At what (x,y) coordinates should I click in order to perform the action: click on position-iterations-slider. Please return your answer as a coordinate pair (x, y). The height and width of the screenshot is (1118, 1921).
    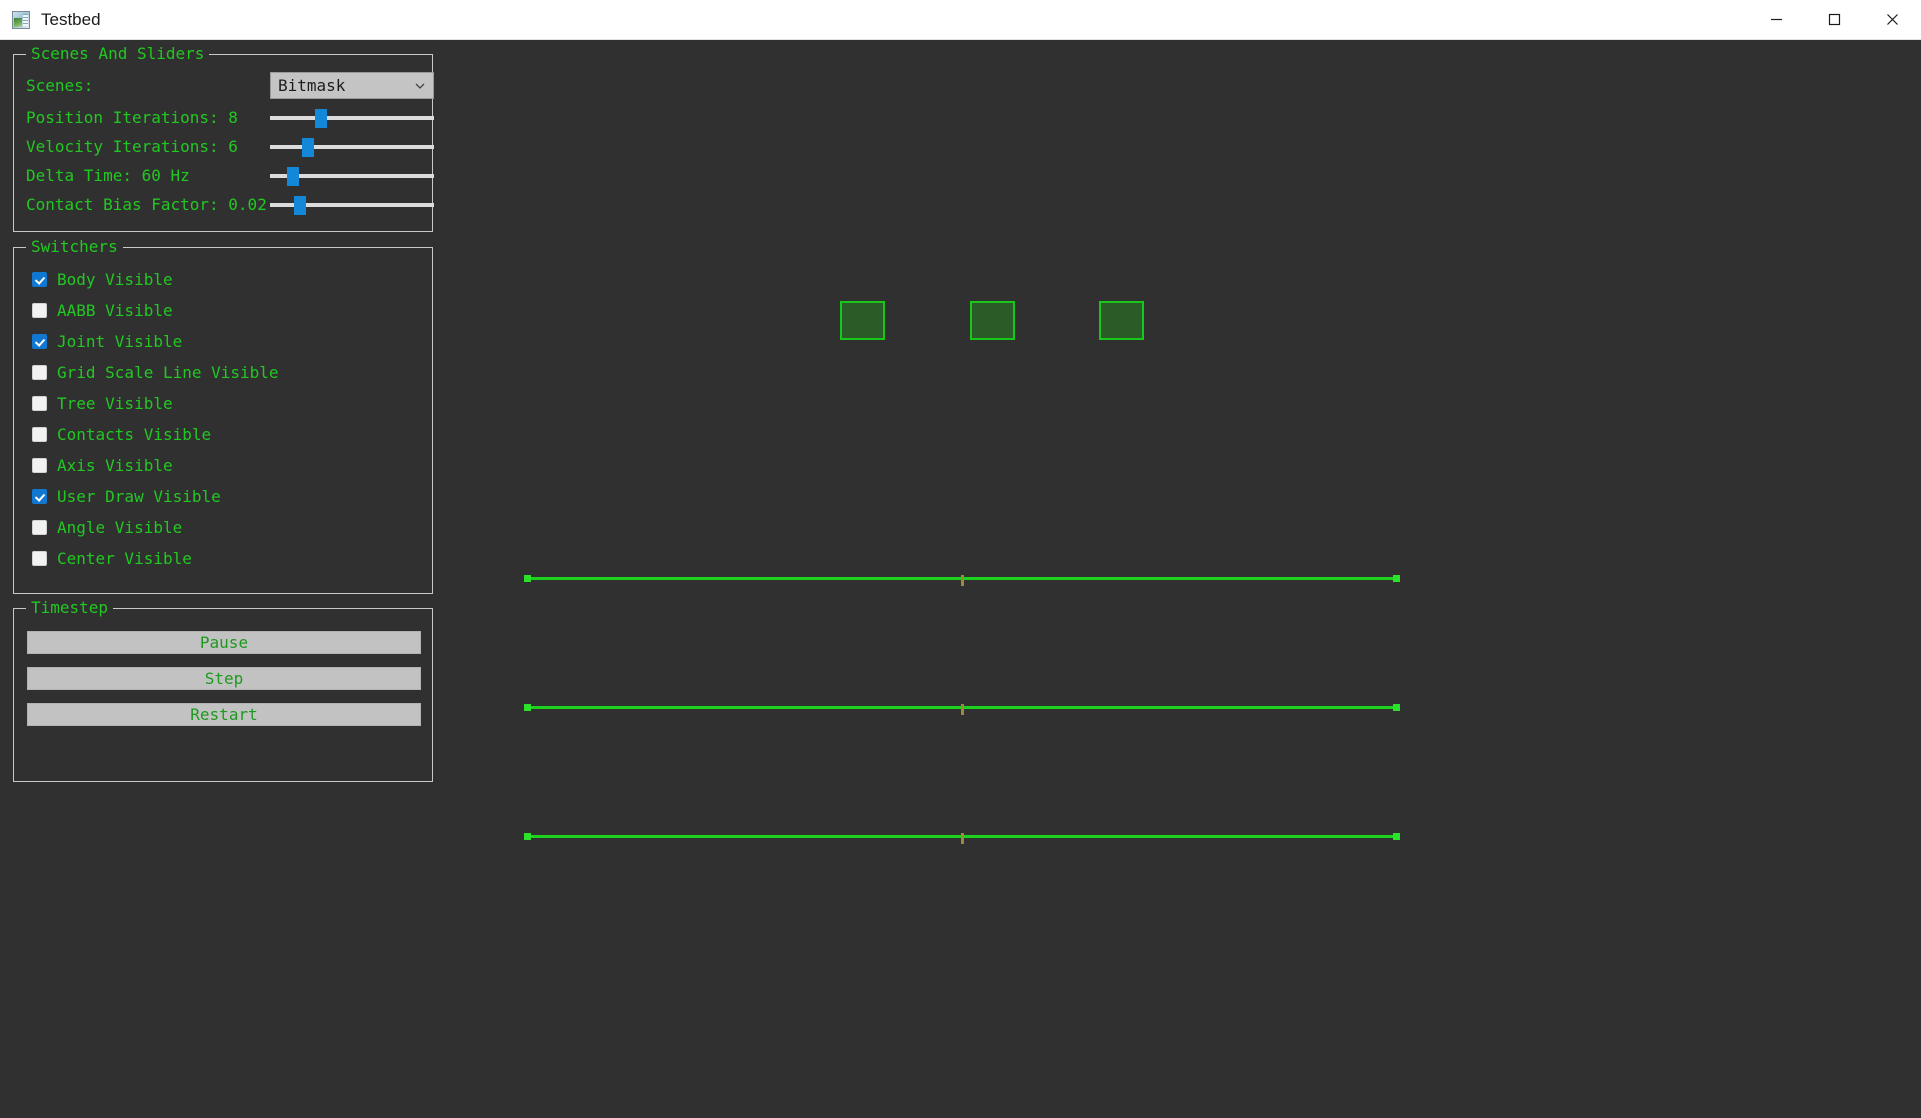
    Looking at the image, I should click on (352, 117).